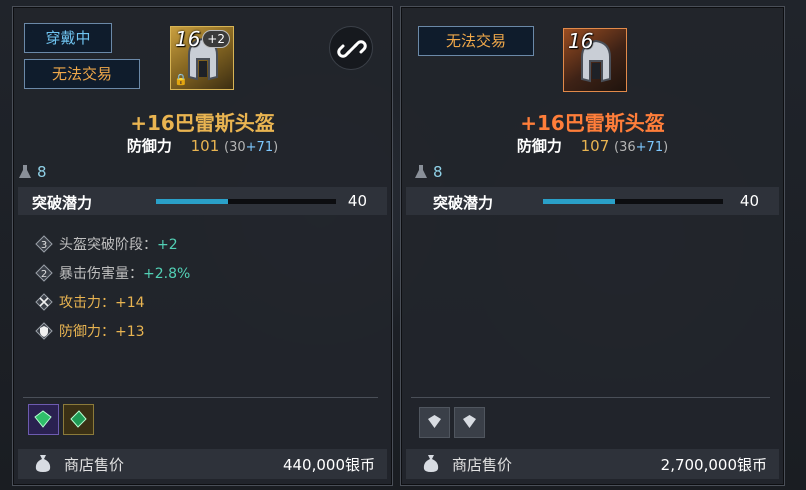 The image size is (806, 490). I want to click on shop-price-value: 440,000银币, so click(328, 465).